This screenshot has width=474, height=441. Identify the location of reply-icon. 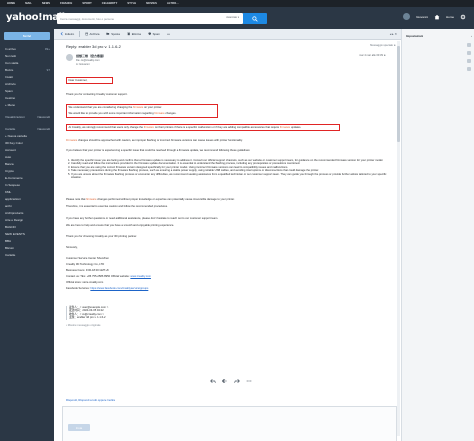
(213, 381).